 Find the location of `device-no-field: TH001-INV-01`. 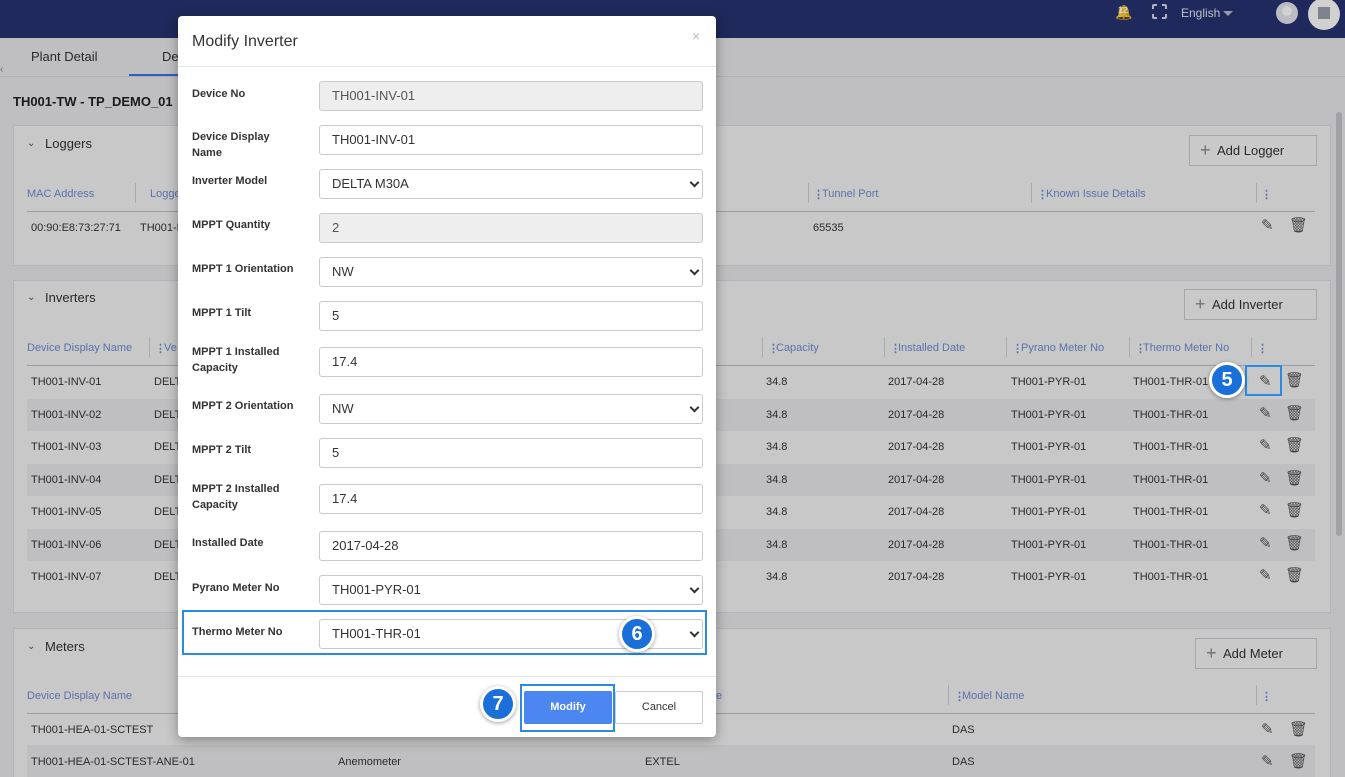

device-no-field: TH001-INV-01 is located at coordinates (511, 96).